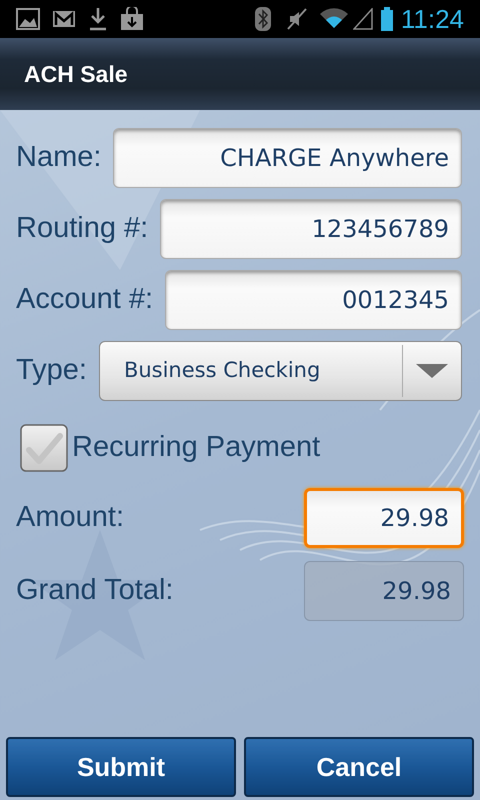  What do you see at coordinates (85, 300) in the screenshot?
I see `field-label: Account #:` at bounding box center [85, 300].